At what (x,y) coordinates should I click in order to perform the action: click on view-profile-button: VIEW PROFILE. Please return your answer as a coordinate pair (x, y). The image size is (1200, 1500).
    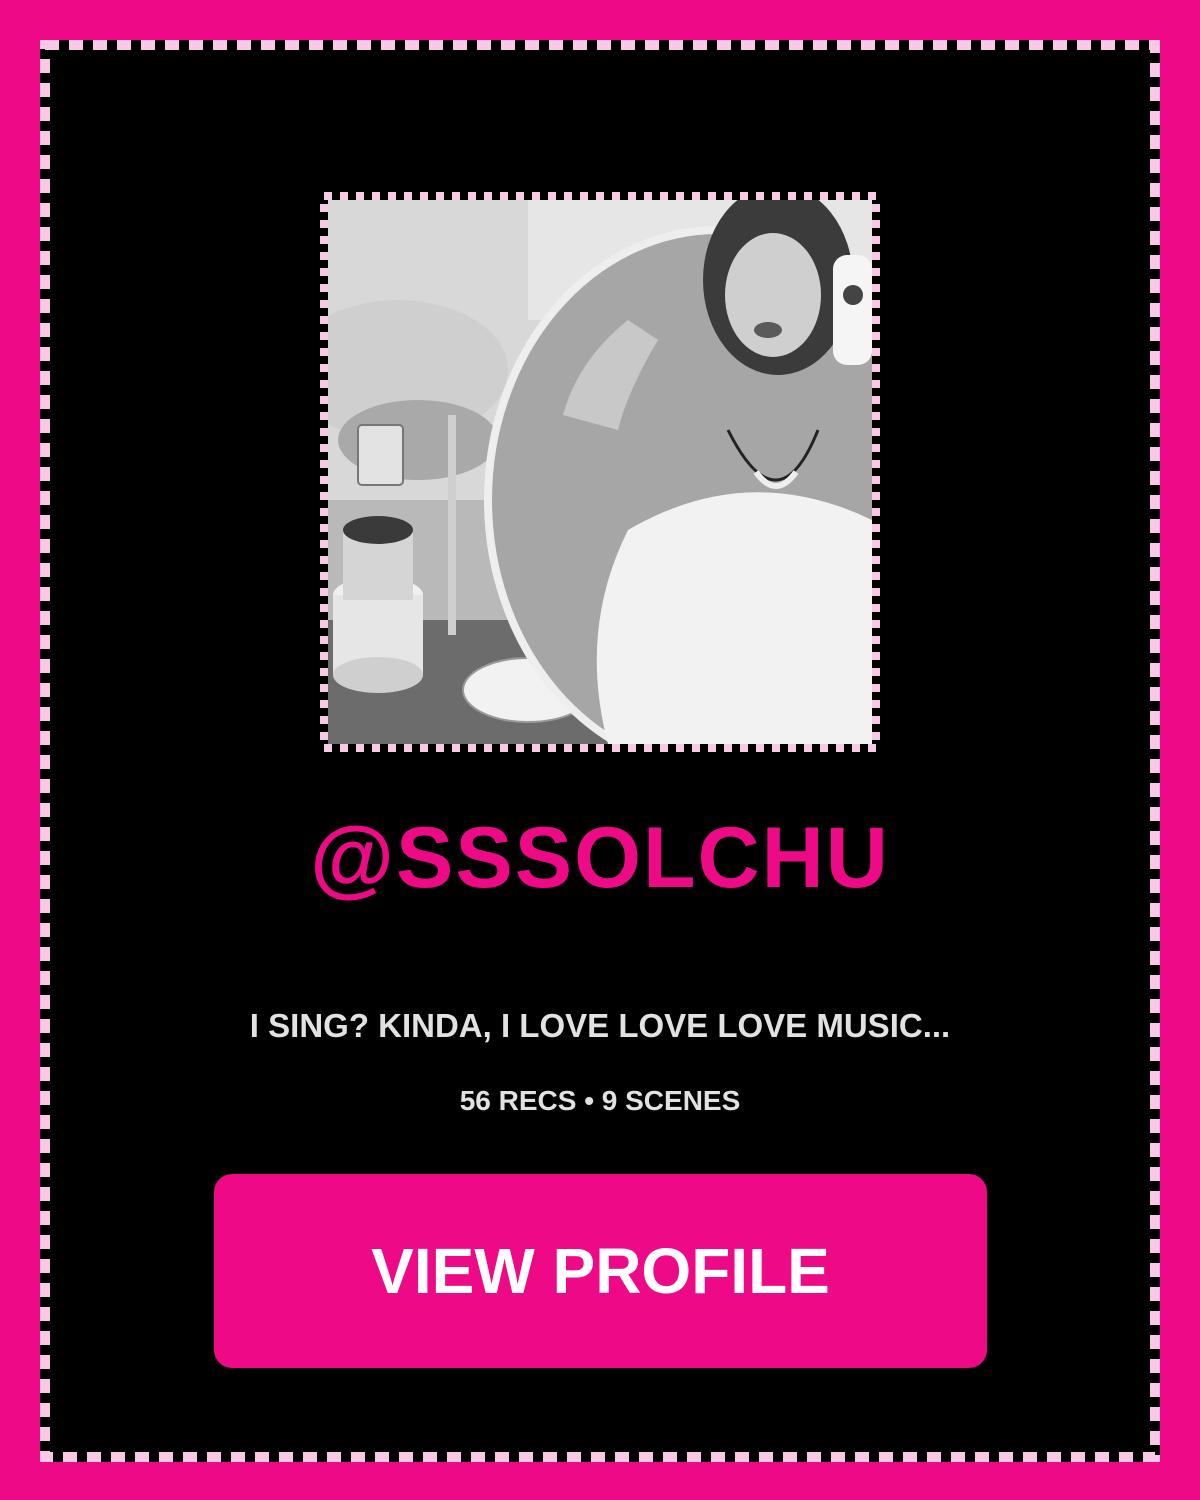
    Looking at the image, I should click on (600, 1271).